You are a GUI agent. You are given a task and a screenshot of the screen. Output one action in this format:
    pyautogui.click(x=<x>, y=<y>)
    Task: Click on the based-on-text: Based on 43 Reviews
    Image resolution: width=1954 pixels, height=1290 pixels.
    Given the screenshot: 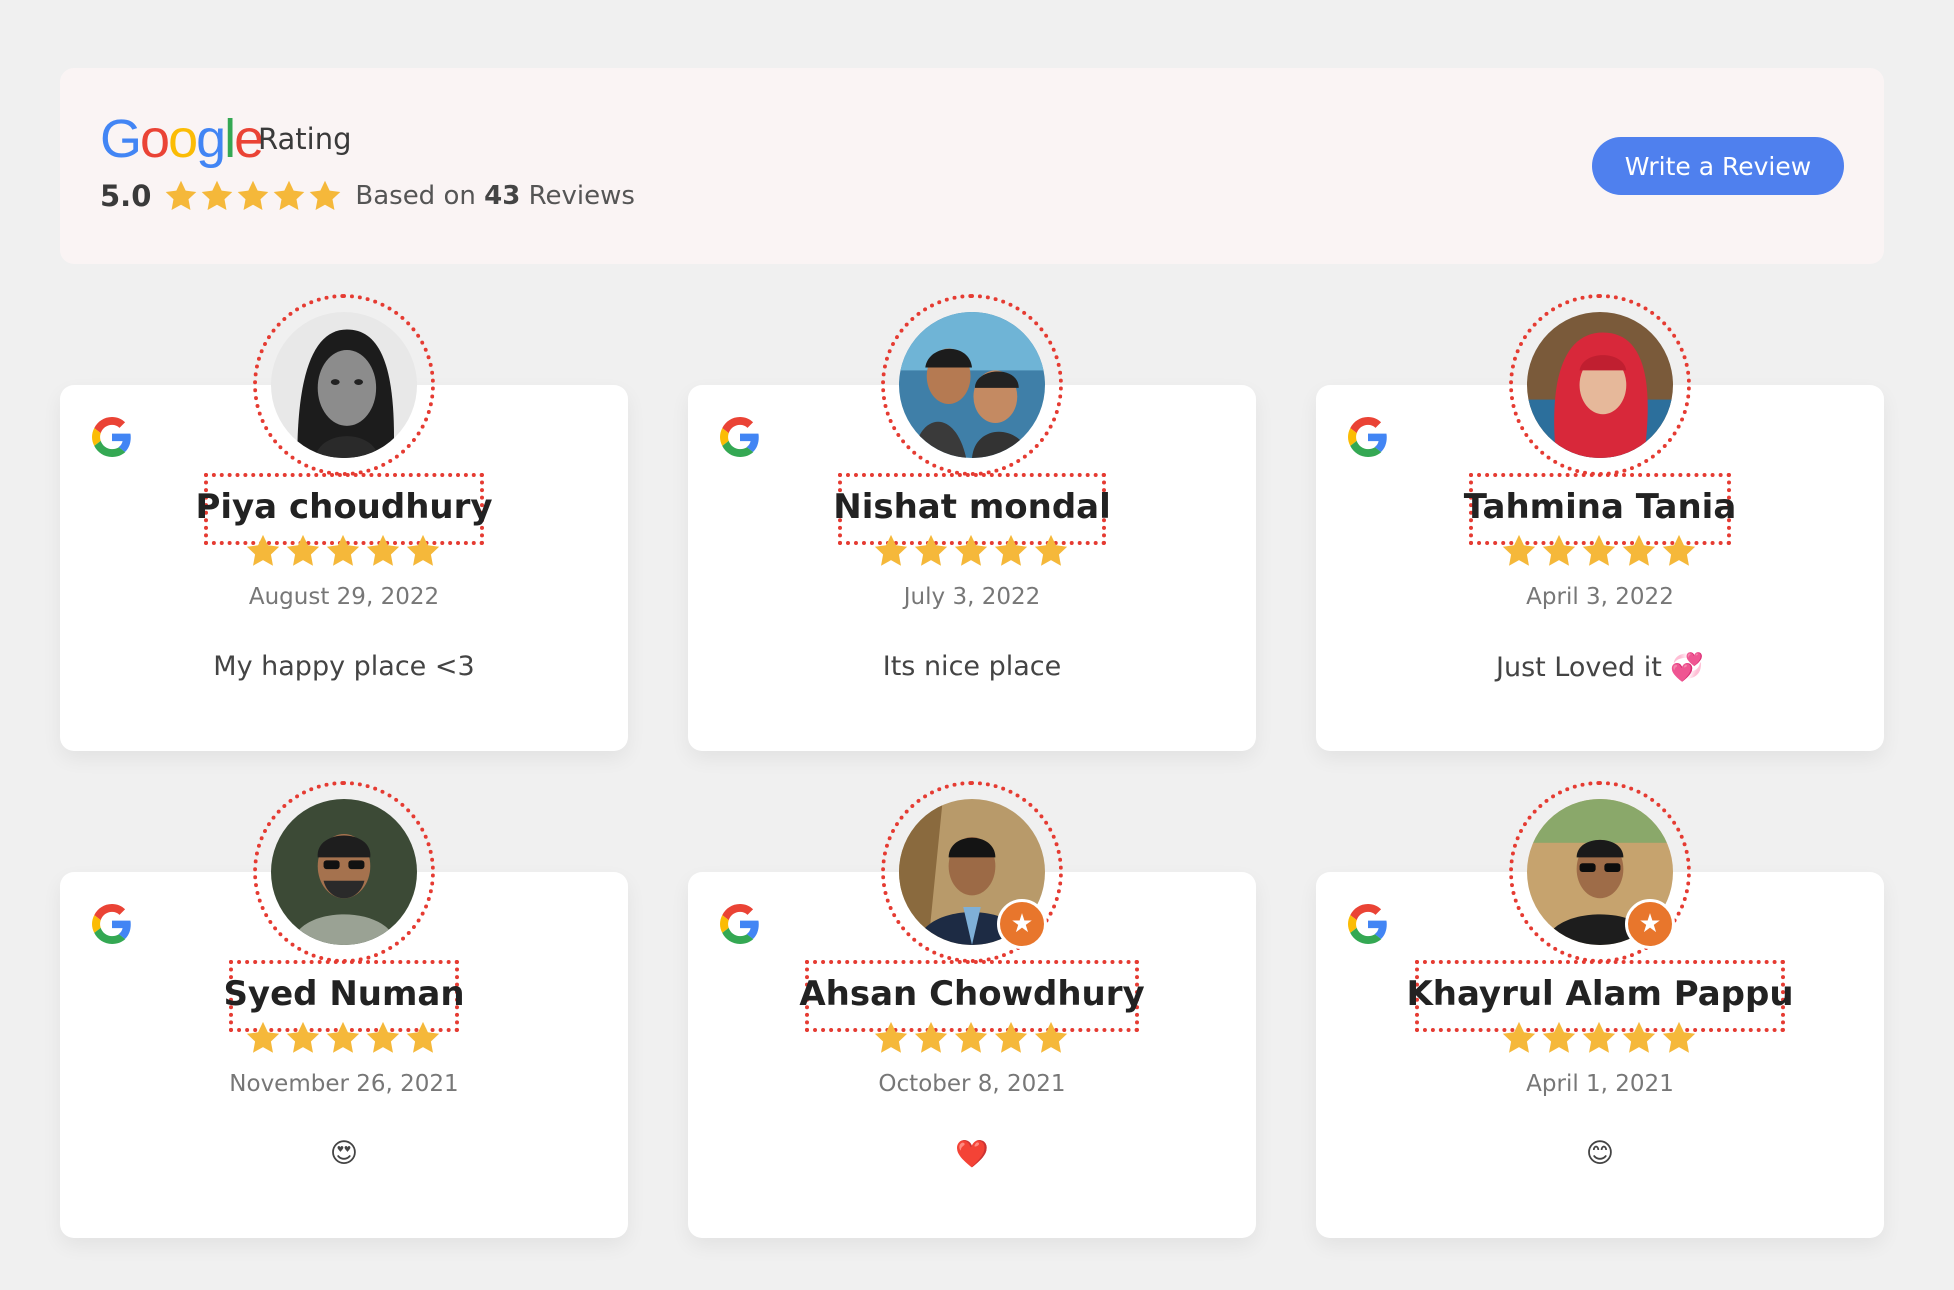 What is the action you would take?
    pyautogui.click(x=495, y=196)
    